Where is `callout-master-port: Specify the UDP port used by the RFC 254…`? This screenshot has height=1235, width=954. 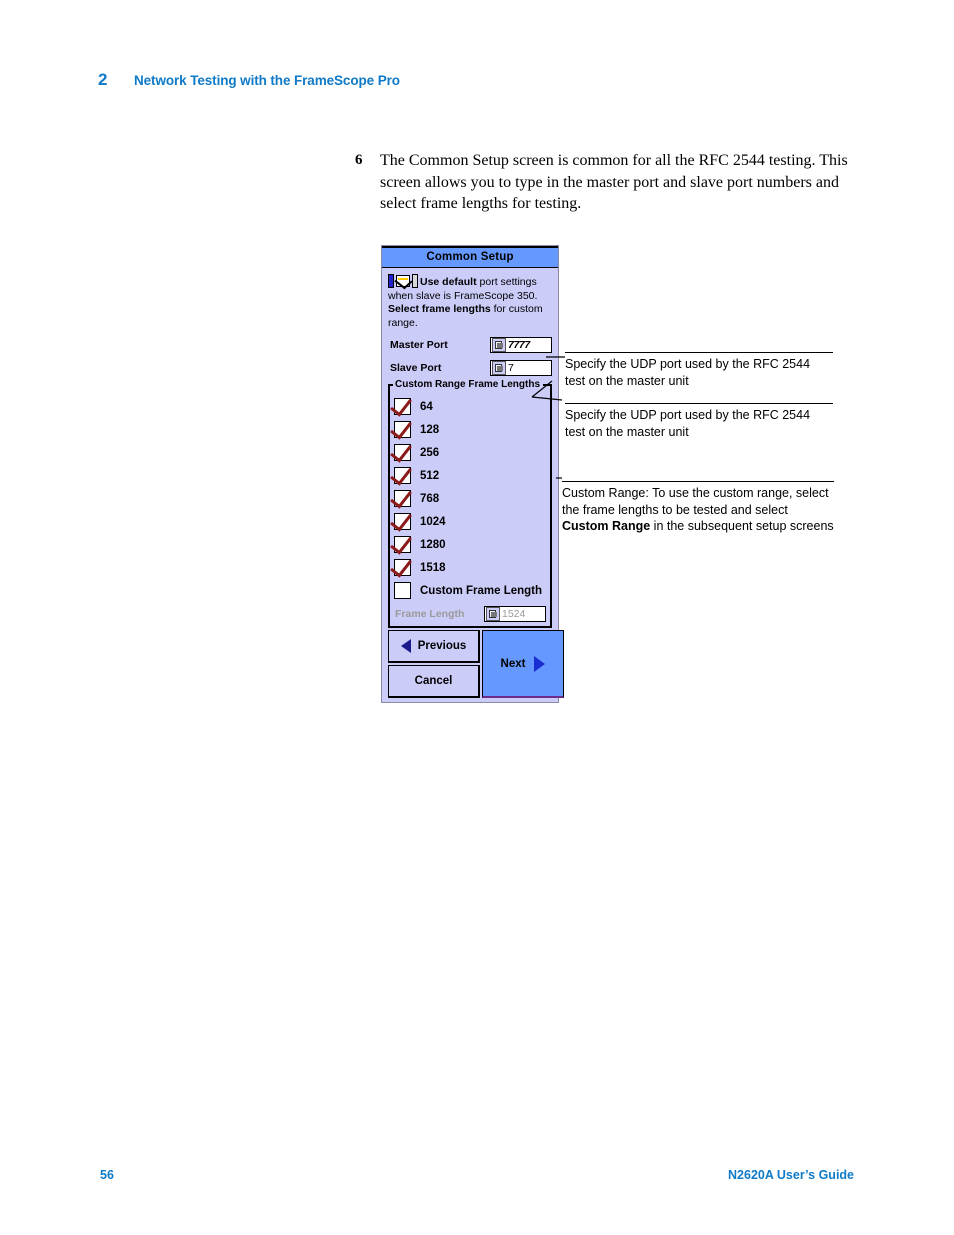 callout-master-port: Specify the UDP port used by the RFC 254… is located at coordinates (699, 370).